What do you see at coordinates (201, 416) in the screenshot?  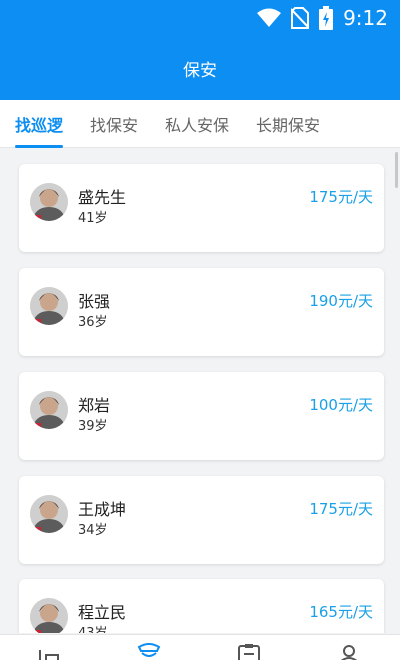 I see `guard-card: 郑岩 39岁 100元/天` at bounding box center [201, 416].